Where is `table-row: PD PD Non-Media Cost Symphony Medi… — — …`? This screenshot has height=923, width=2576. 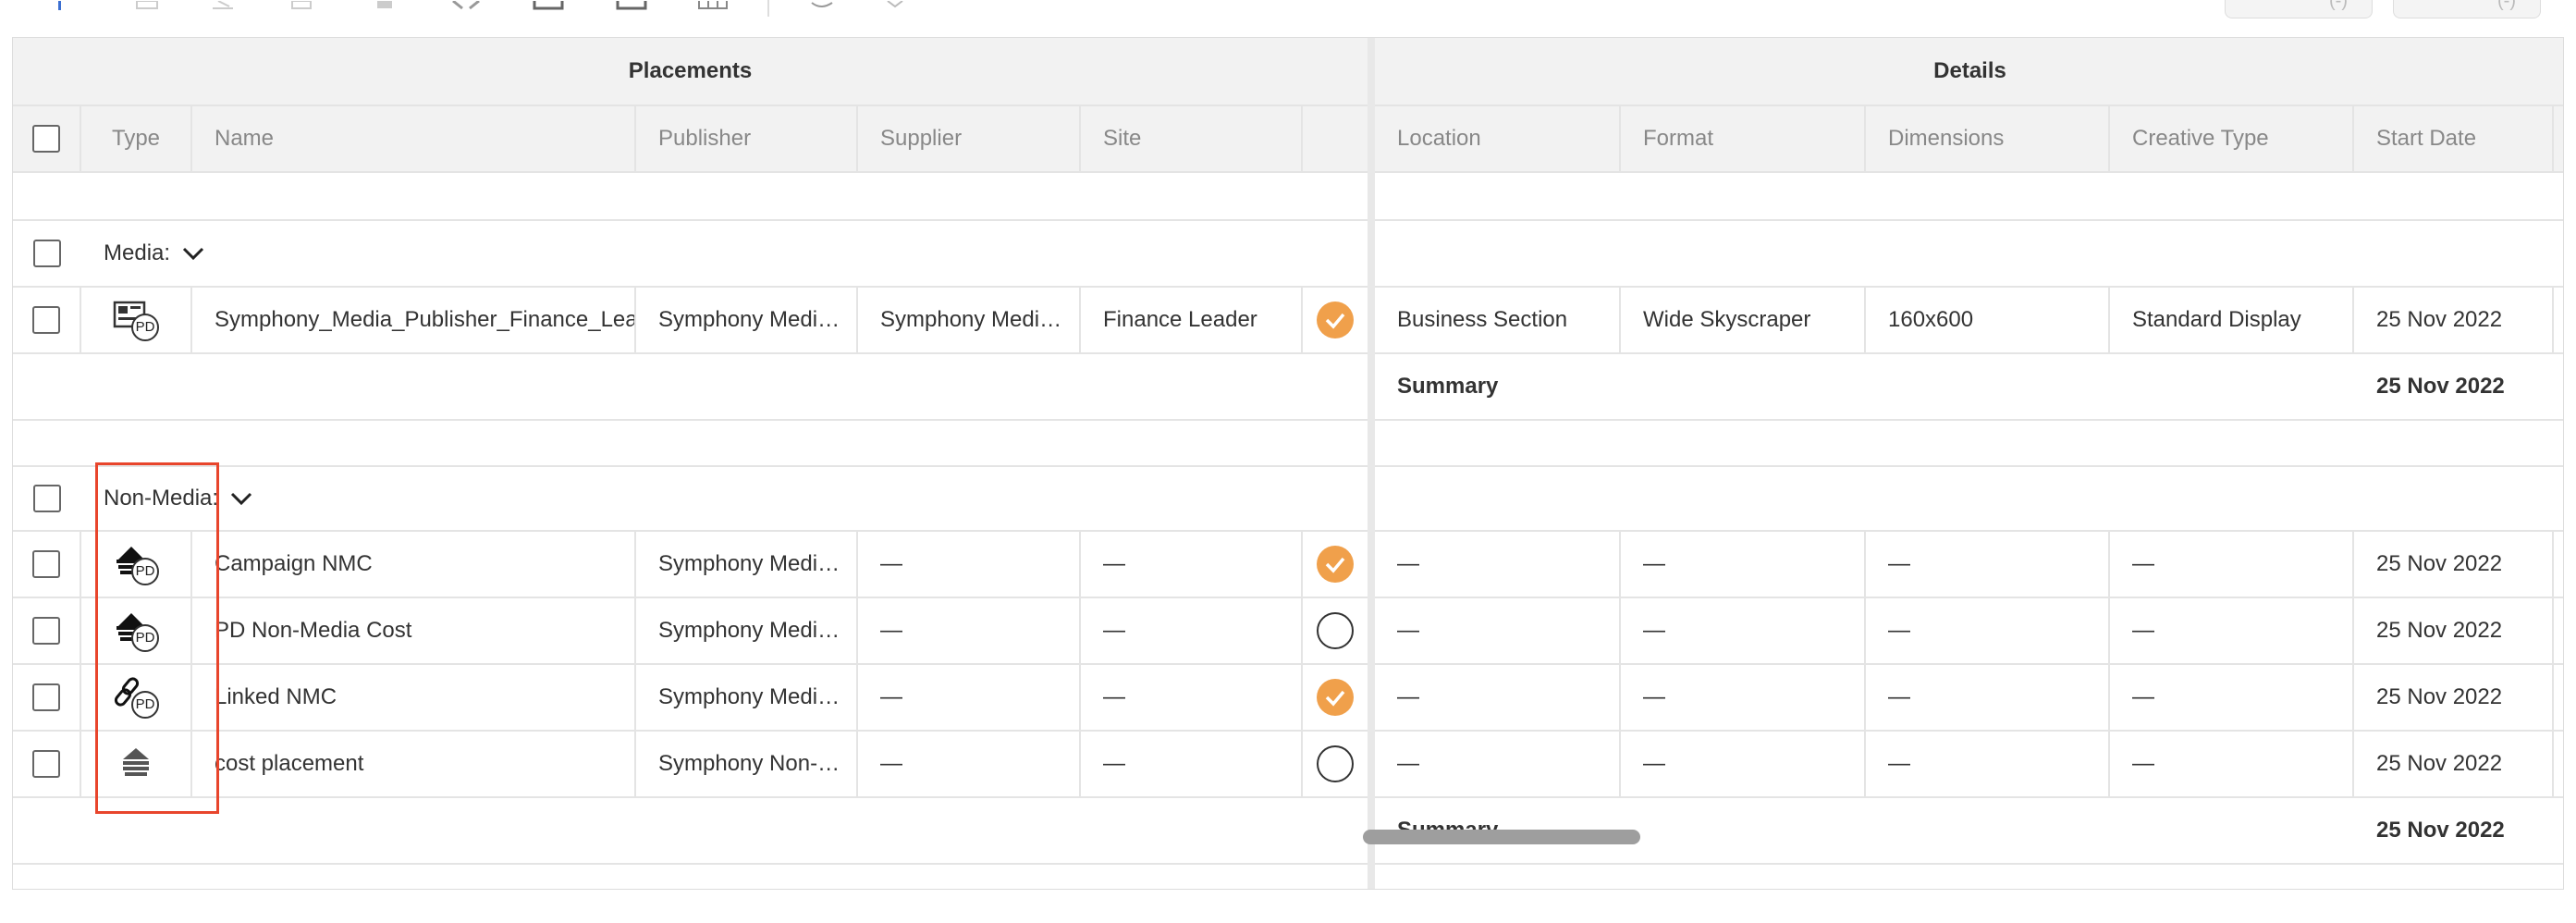
table-row: PD PD Non-Media Cost Symphony Medi… — — … is located at coordinates (1288, 631).